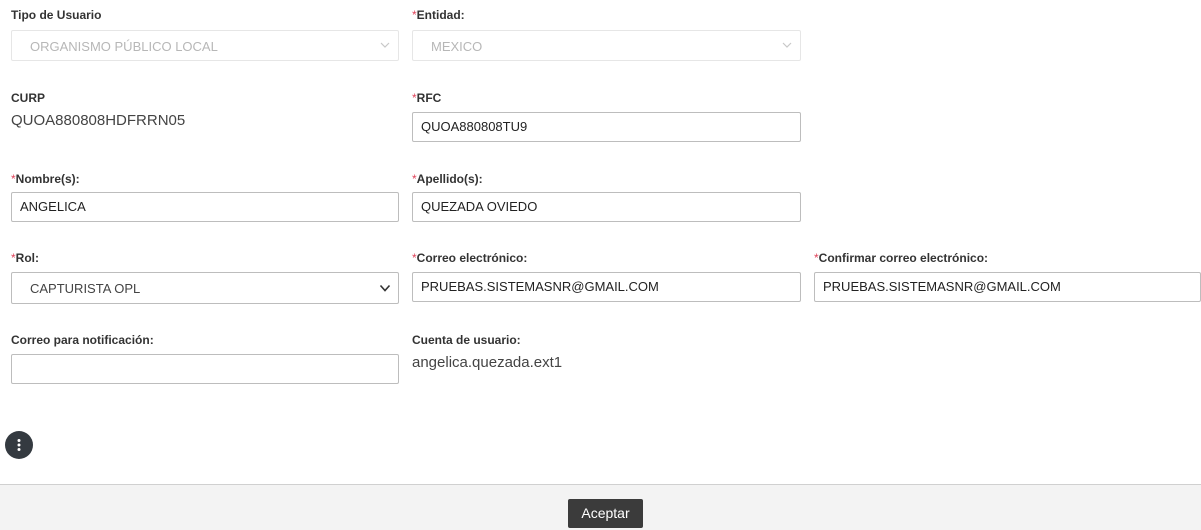 Image resolution: width=1201 pixels, height=530 pixels. Describe the element at coordinates (438, 15) in the screenshot. I see `entidad-label: *Entidad:` at that location.